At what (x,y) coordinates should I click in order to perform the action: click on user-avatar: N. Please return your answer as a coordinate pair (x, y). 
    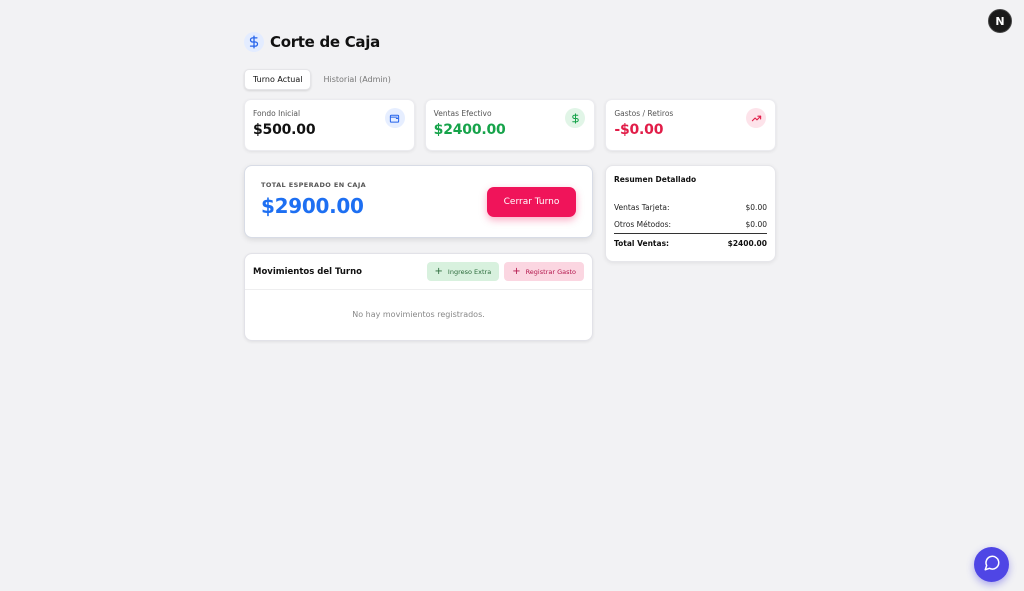
    Looking at the image, I should click on (1000, 21).